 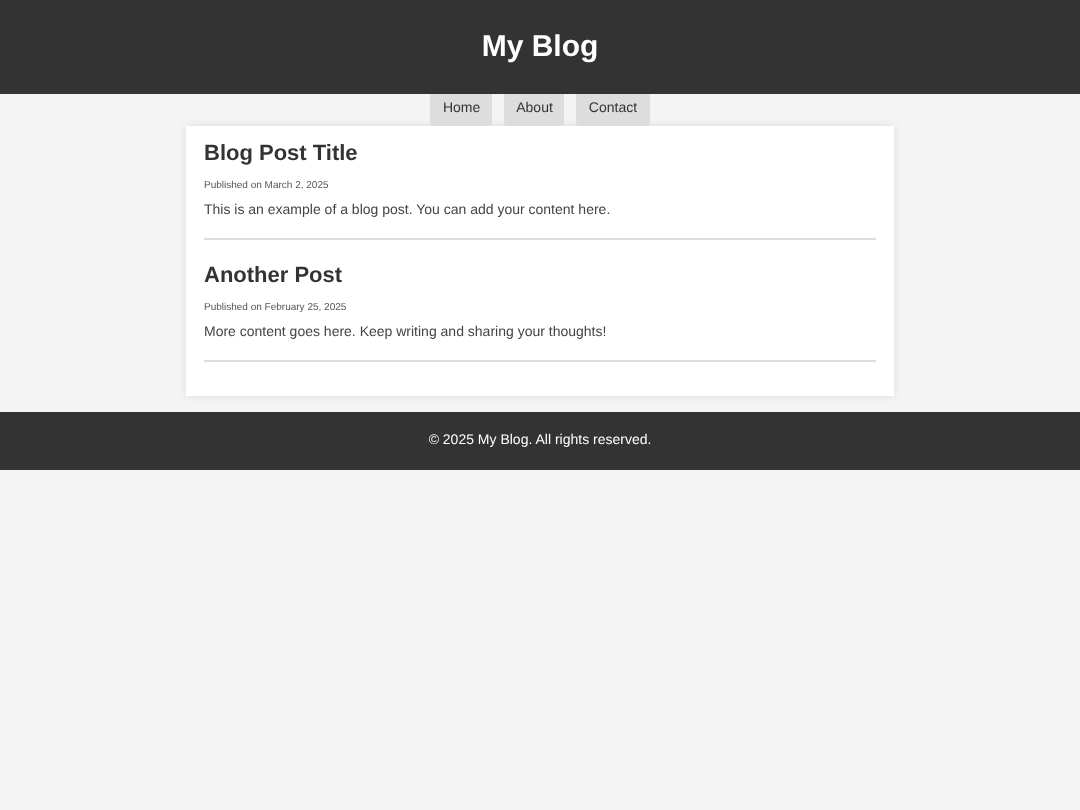 I want to click on post-title: Another Post, so click(x=274, y=276).